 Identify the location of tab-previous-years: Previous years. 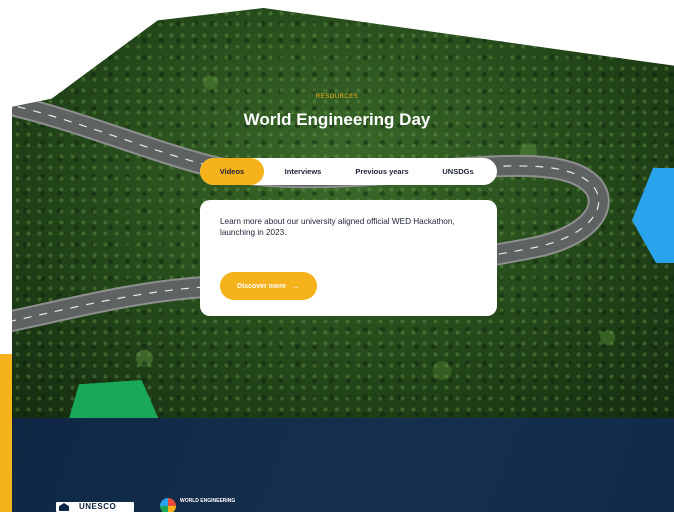
(382, 171).